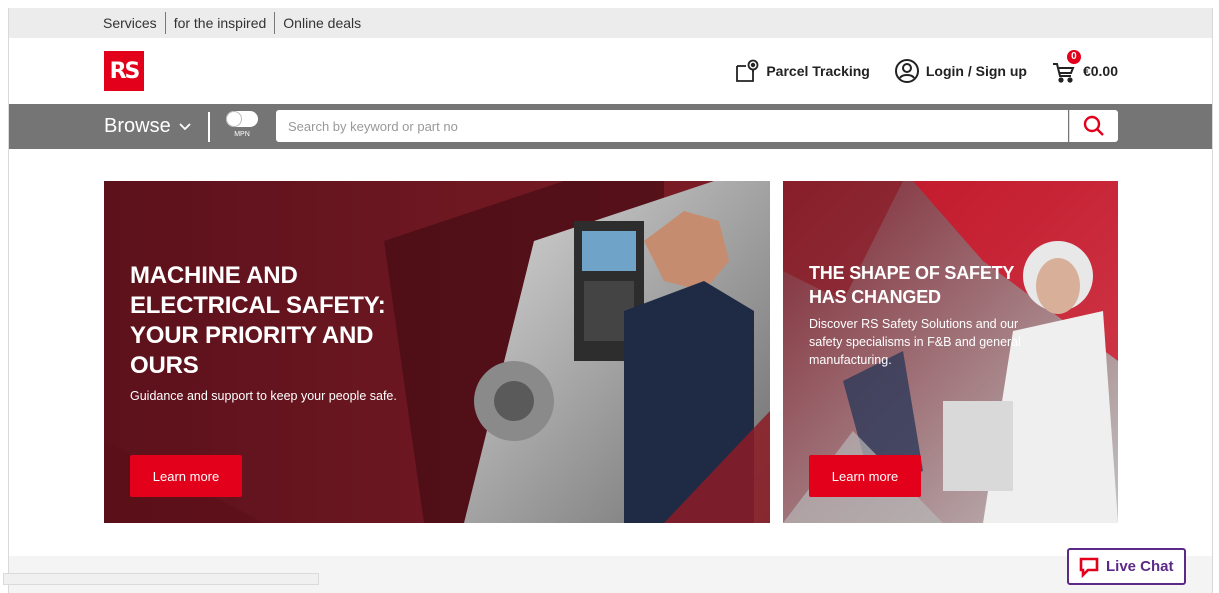  What do you see at coordinates (134, 23) in the screenshot?
I see `services-link: Services` at bounding box center [134, 23].